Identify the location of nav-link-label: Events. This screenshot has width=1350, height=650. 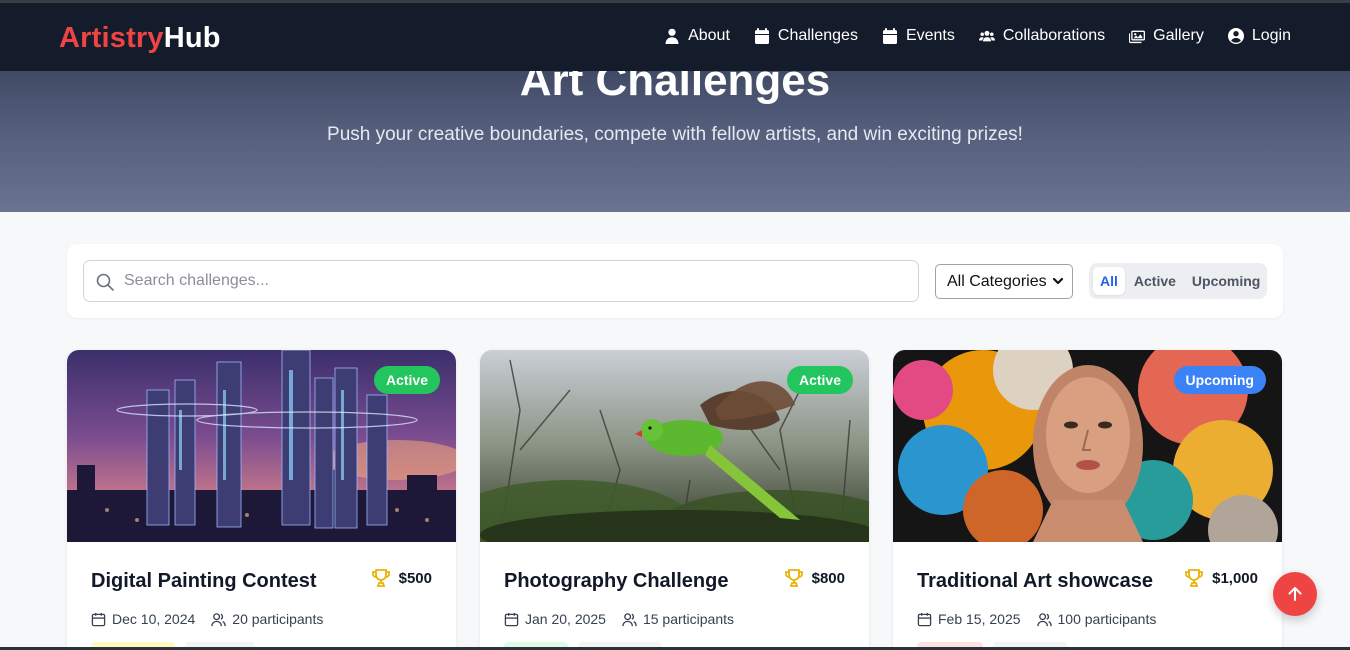
(930, 35).